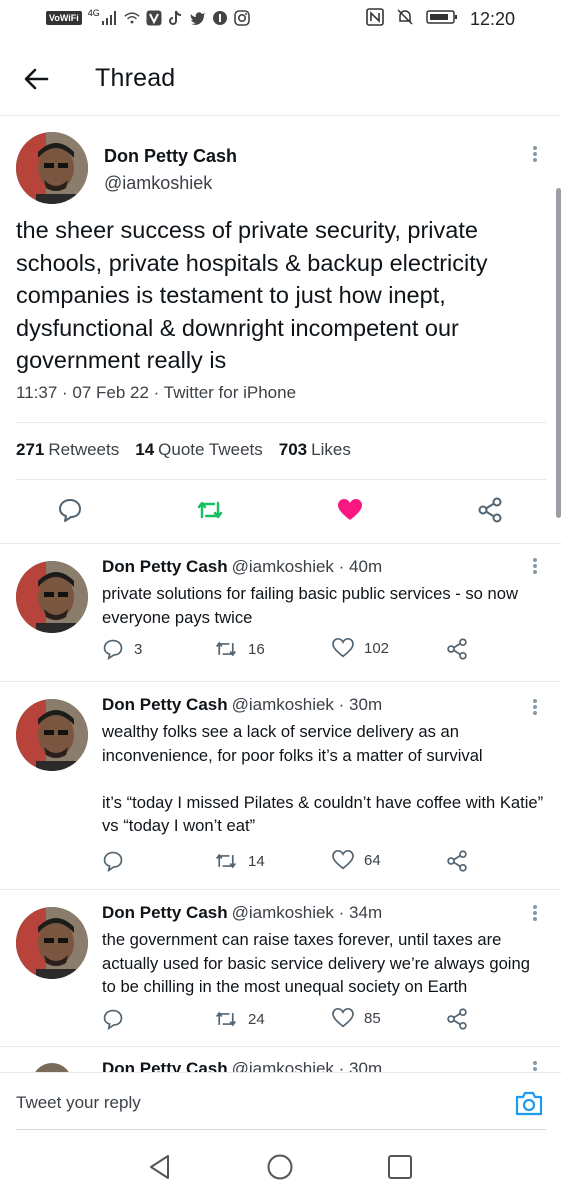 The image size is (561, 1200). What do you see at coordinates (239, 861) in the screenshot?
I see `retweet-button: 14` at bounding box center [239, 861].